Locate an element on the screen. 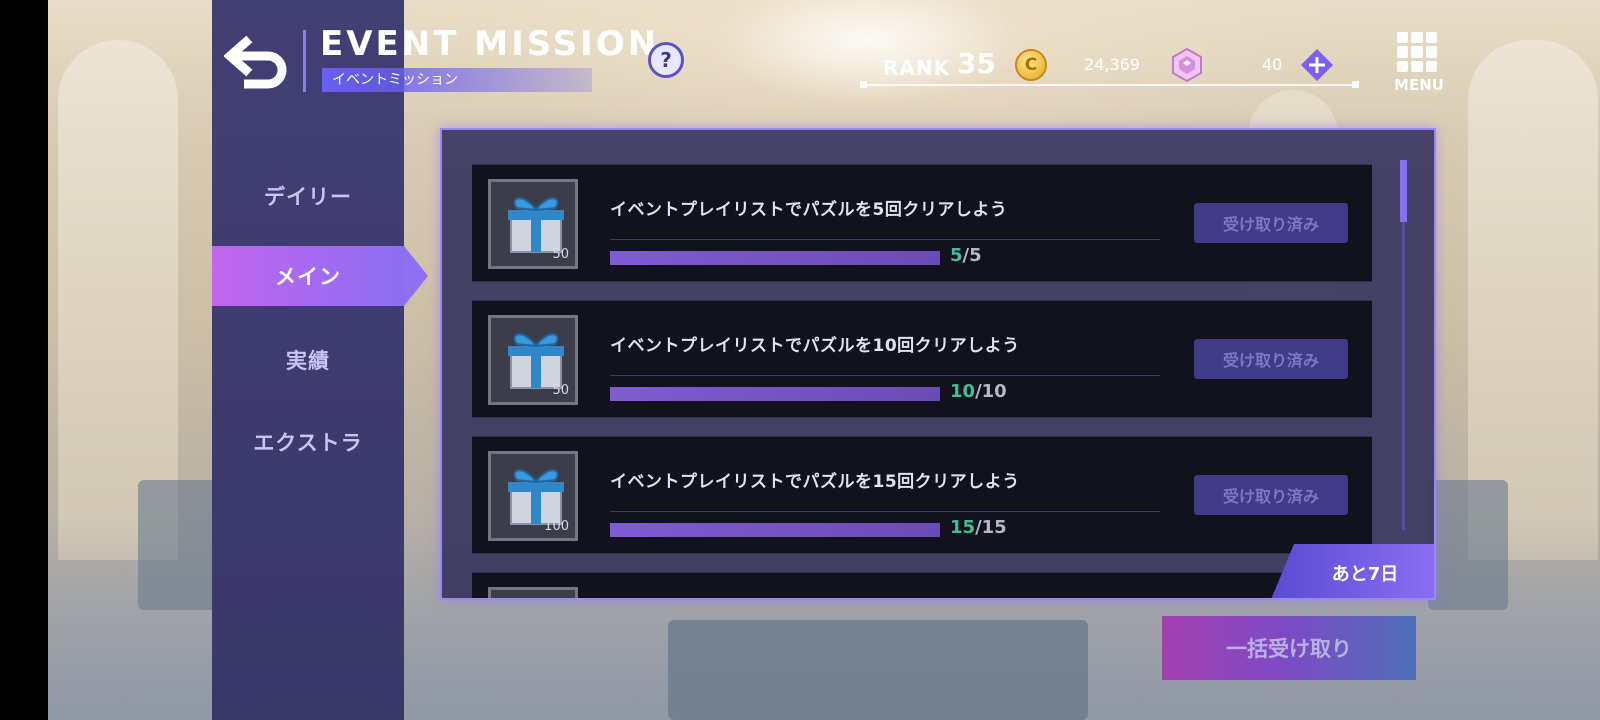  tab-achievements: 実績 is located at coordinates (308, 360).